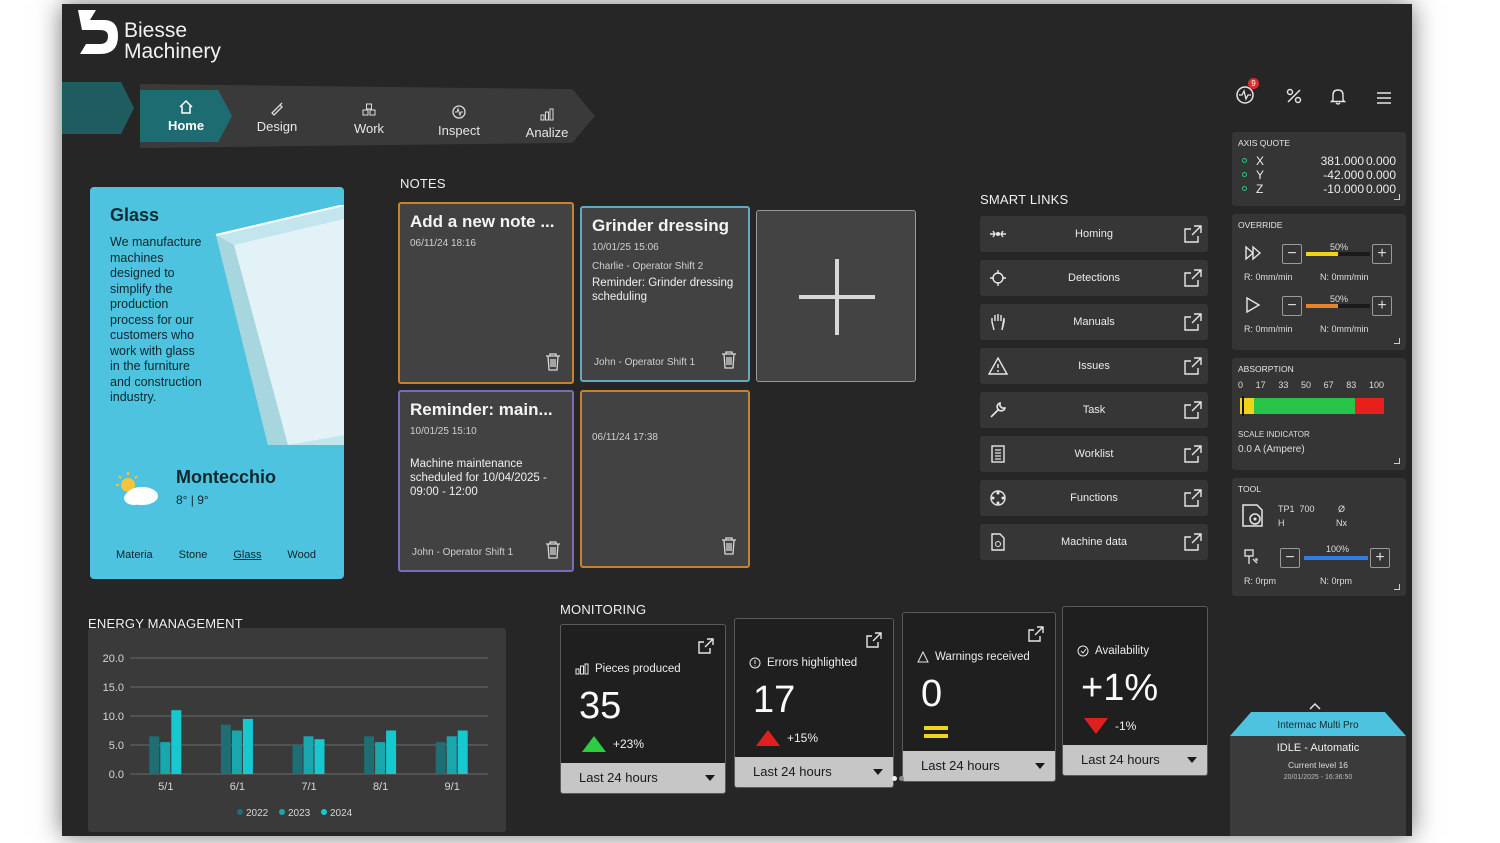  I want to click on tool-increase-button: +, so click(1380, 558).